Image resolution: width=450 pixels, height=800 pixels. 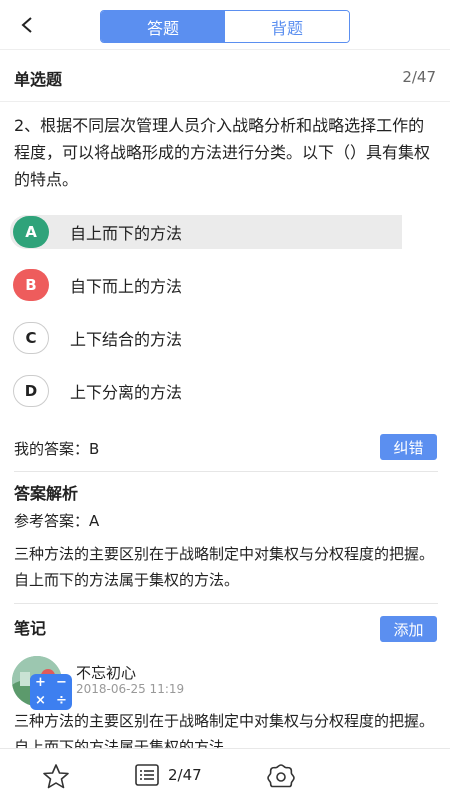 I want to click on bottom-bar: 2/47, so click(x=225, y=774).